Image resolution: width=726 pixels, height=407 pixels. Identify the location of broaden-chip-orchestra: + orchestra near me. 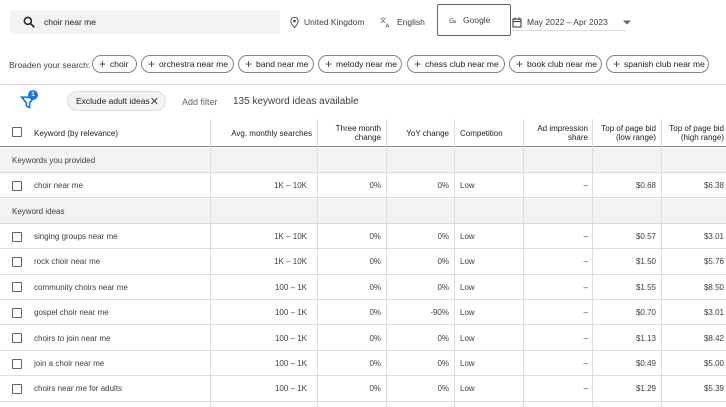
(187, 64).